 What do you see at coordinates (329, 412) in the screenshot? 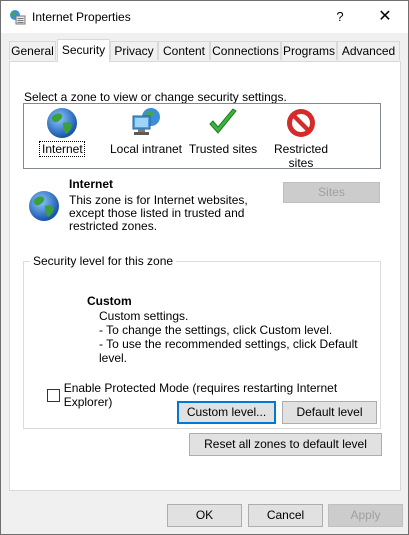
I see `default-level-button: Default level` at bounding box center [329, 412].